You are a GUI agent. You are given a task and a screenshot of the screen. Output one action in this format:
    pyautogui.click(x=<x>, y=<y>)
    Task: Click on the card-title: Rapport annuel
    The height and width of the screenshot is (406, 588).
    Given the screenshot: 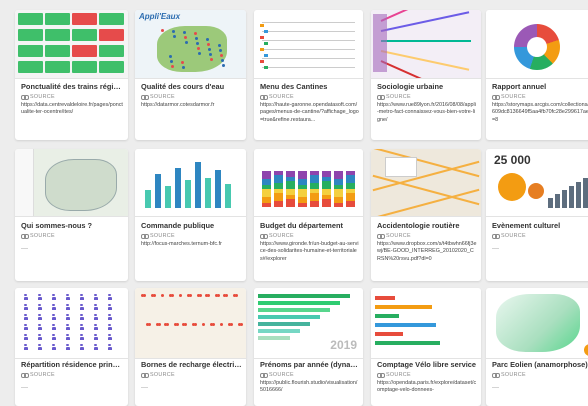 What is the action you would take?
    pyautogui.click(x=540, y=86)
    